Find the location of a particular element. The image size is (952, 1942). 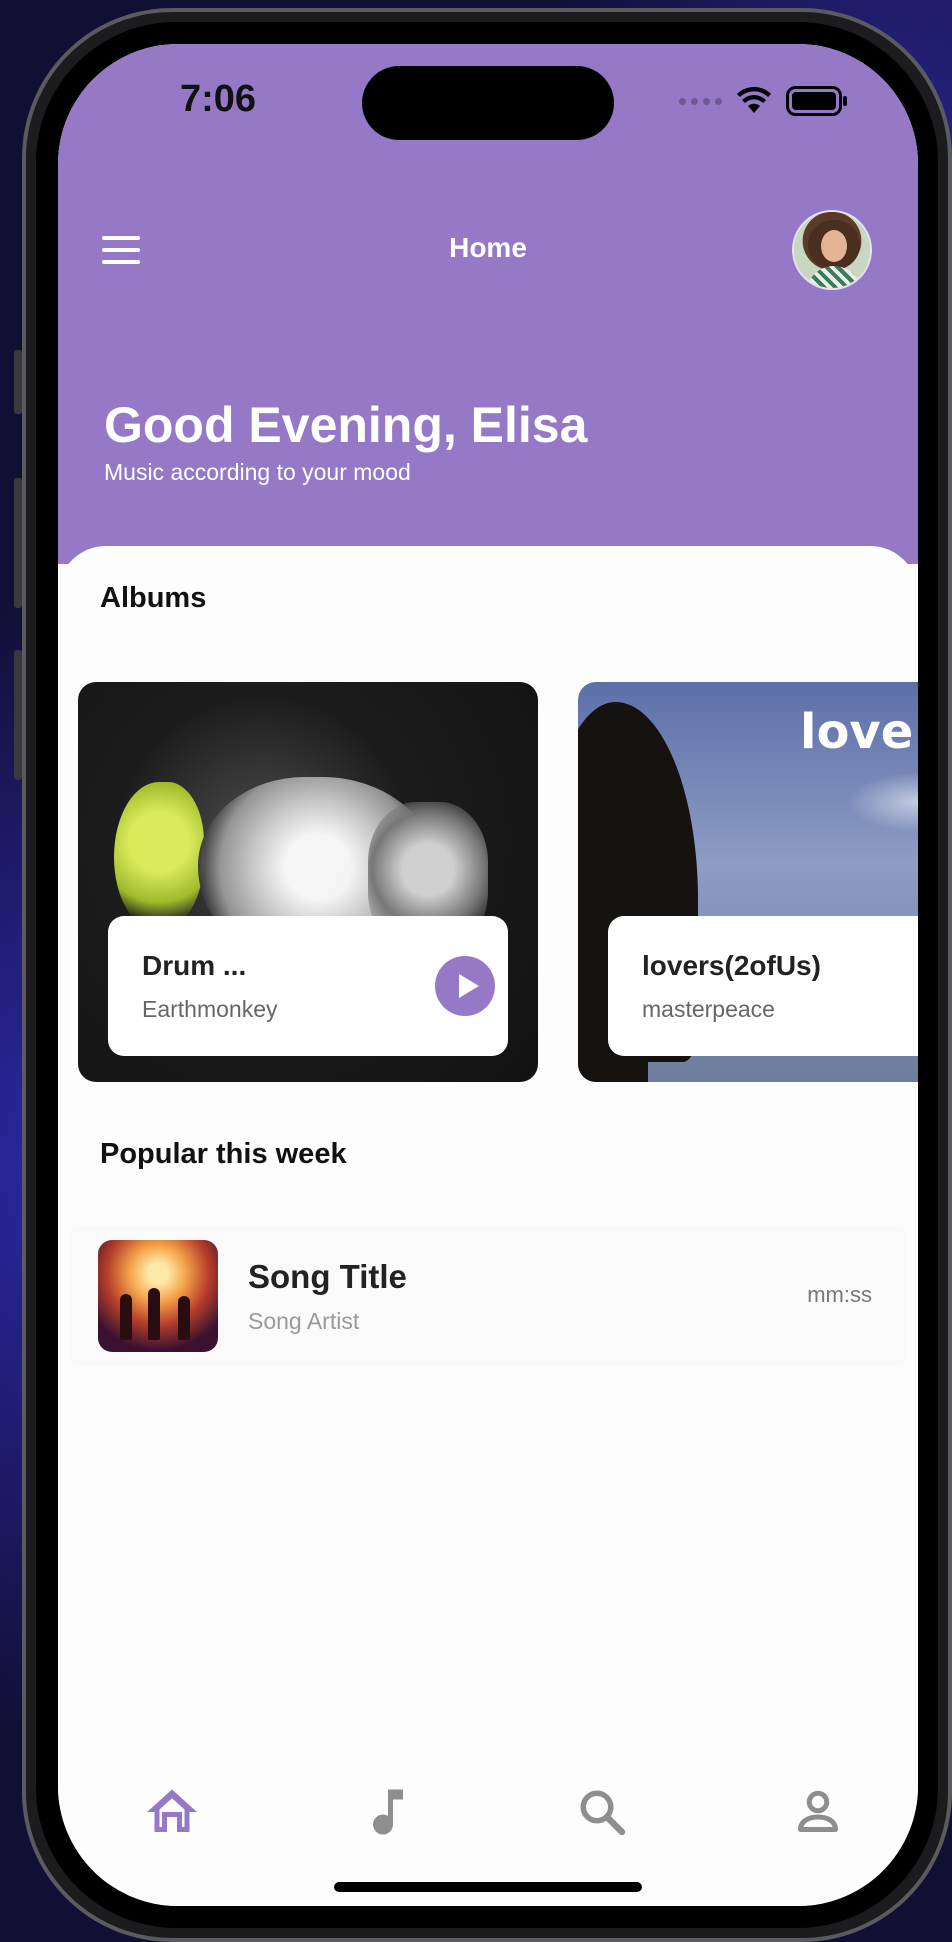

album-info-card: lovers(2ofUs) masterpeace is located at coordinates (763, 986).